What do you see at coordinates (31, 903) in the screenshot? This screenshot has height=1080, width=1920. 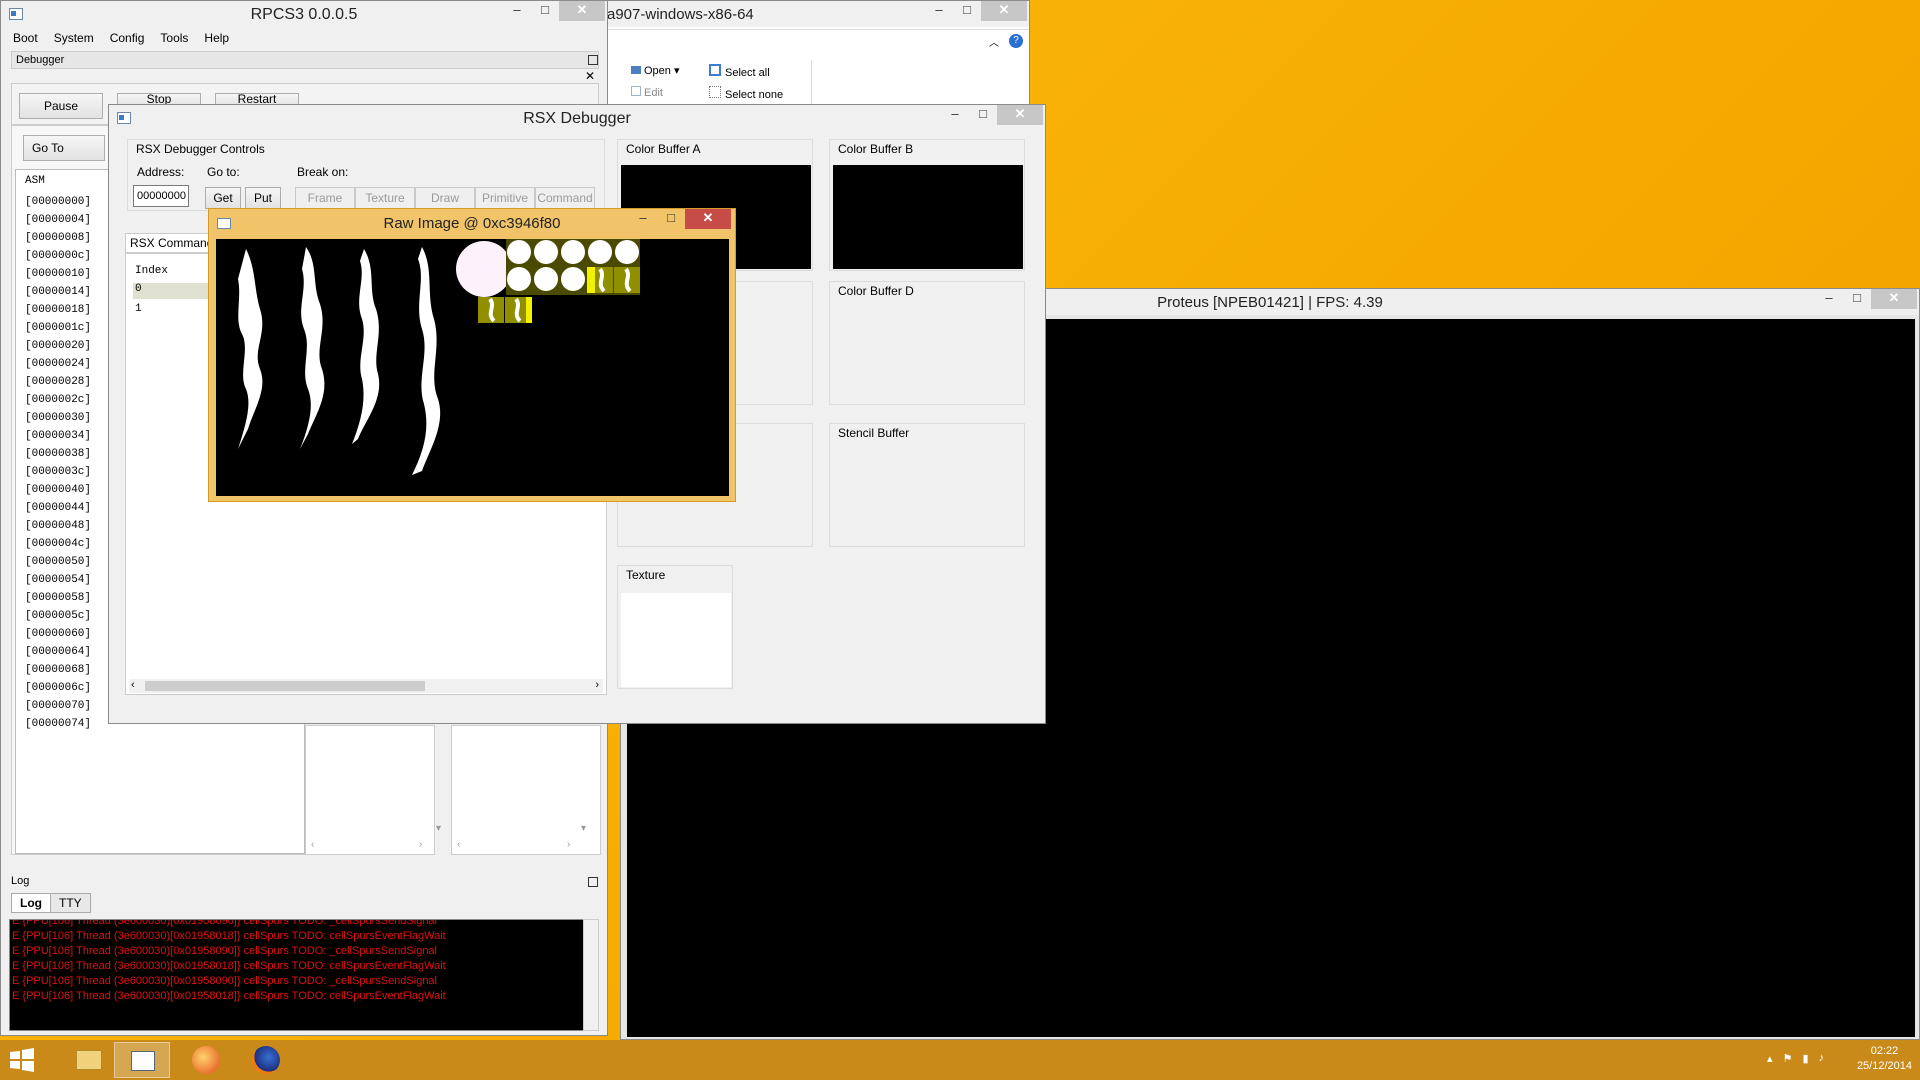 I see `tab-log: Log` at bounding box center [31, 903].